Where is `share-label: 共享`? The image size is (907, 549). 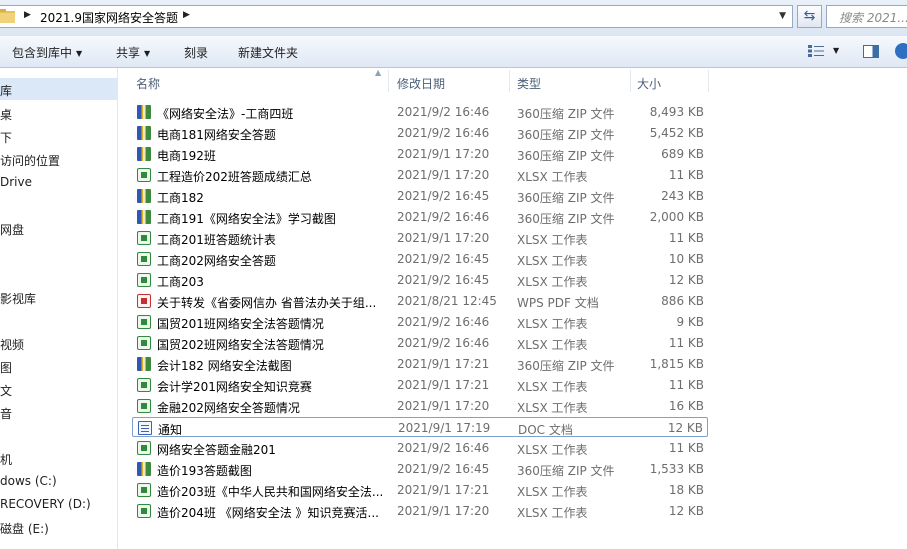
share-label: 共享 is located at coordinates (128, 53).